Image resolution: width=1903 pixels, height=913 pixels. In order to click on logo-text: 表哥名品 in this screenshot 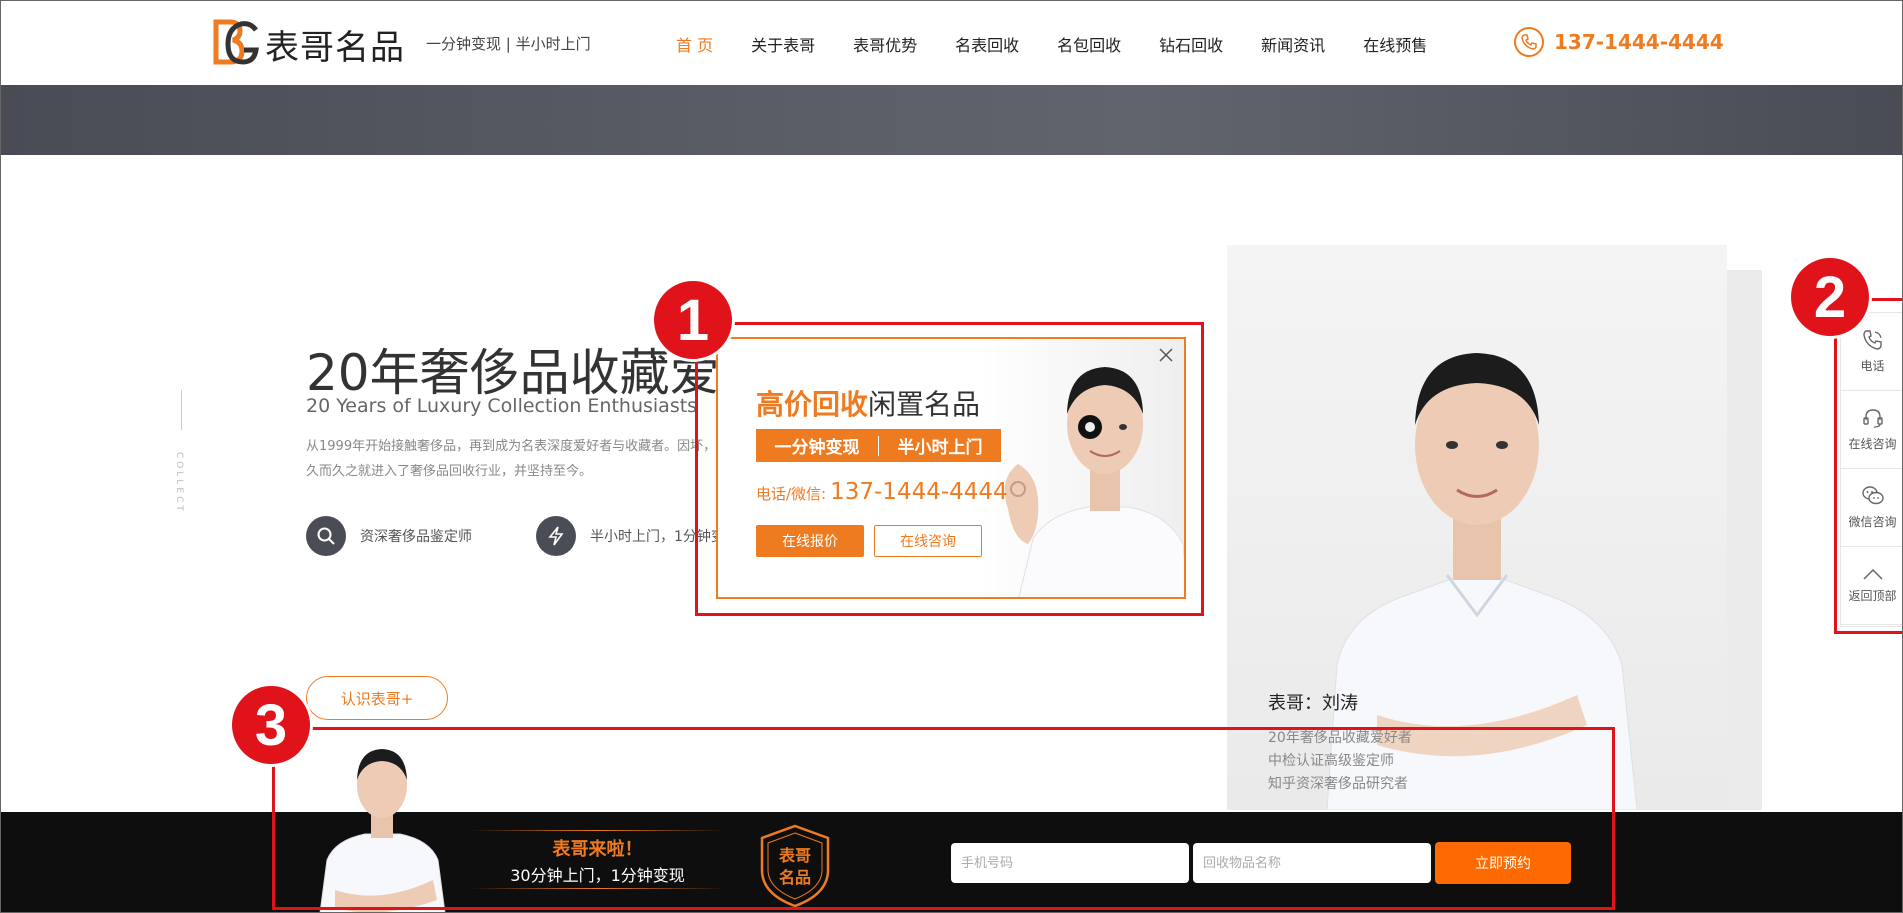, I will do `click(335, 48)`.